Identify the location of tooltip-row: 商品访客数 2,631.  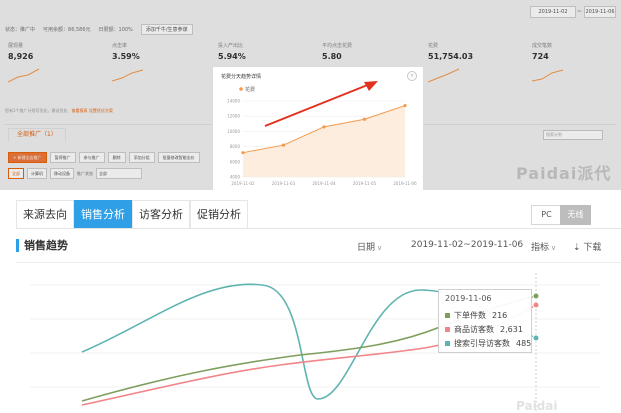
(484, 329).